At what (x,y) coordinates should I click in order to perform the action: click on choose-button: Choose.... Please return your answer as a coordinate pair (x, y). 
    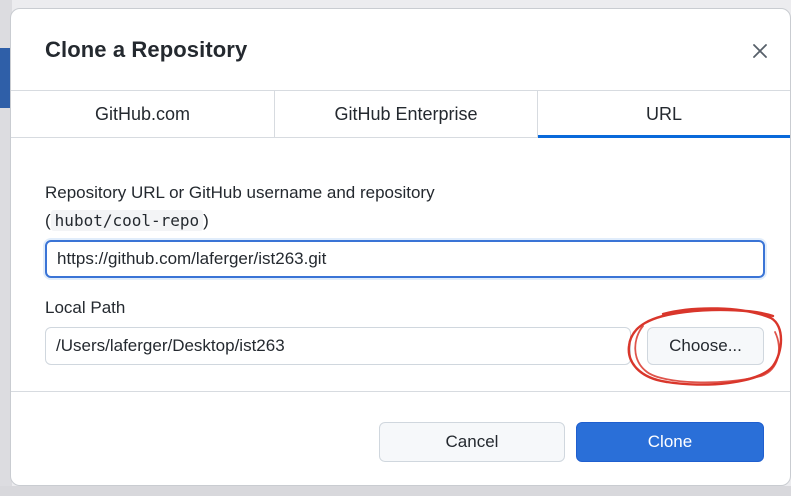
    Looking at the image, I should click on (705, 346).